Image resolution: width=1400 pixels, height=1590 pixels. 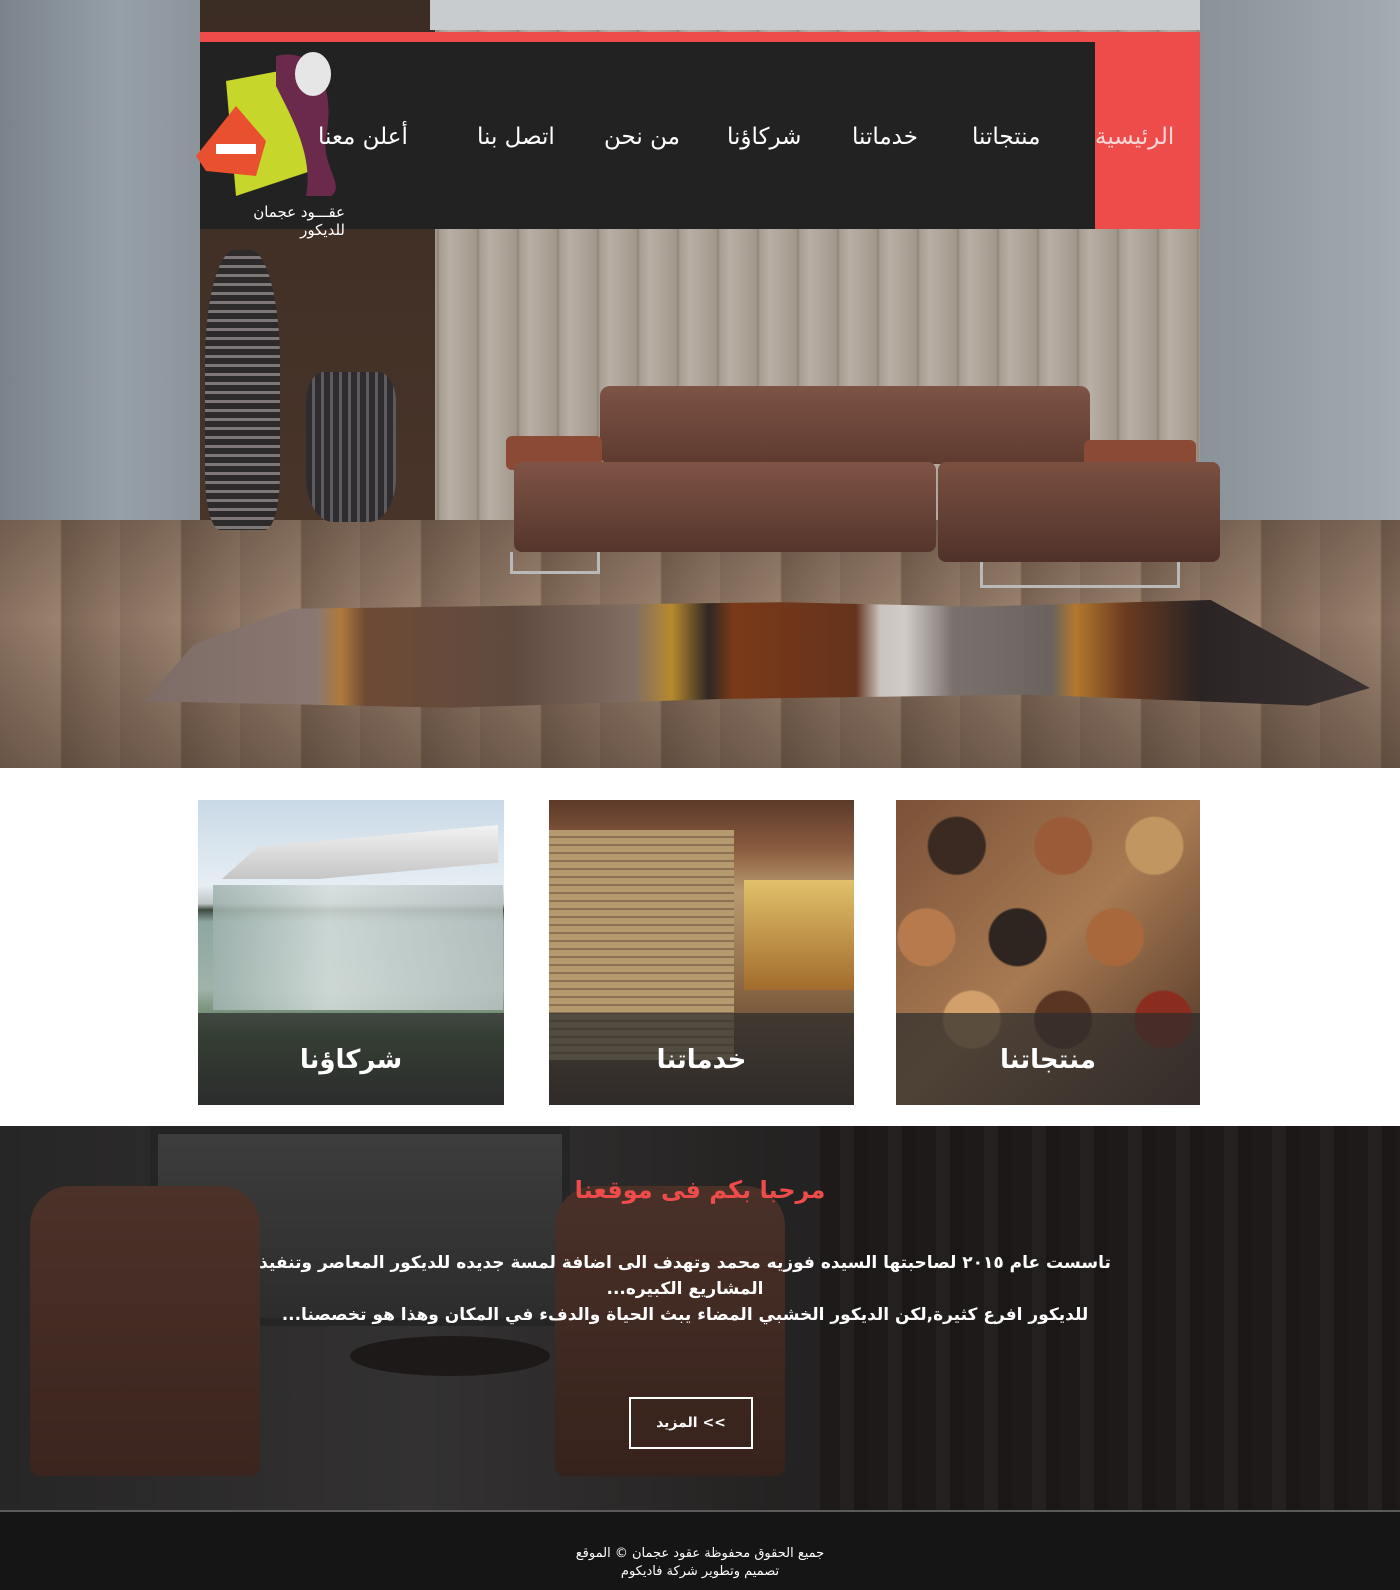 I want to click on card-title: خدماتنا, so click(x=701, y=1060).